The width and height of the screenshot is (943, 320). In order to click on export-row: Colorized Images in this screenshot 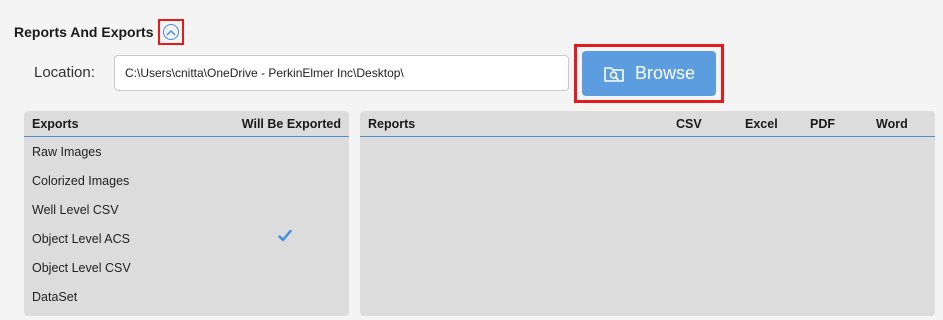, I will do `click(186, 180)`.